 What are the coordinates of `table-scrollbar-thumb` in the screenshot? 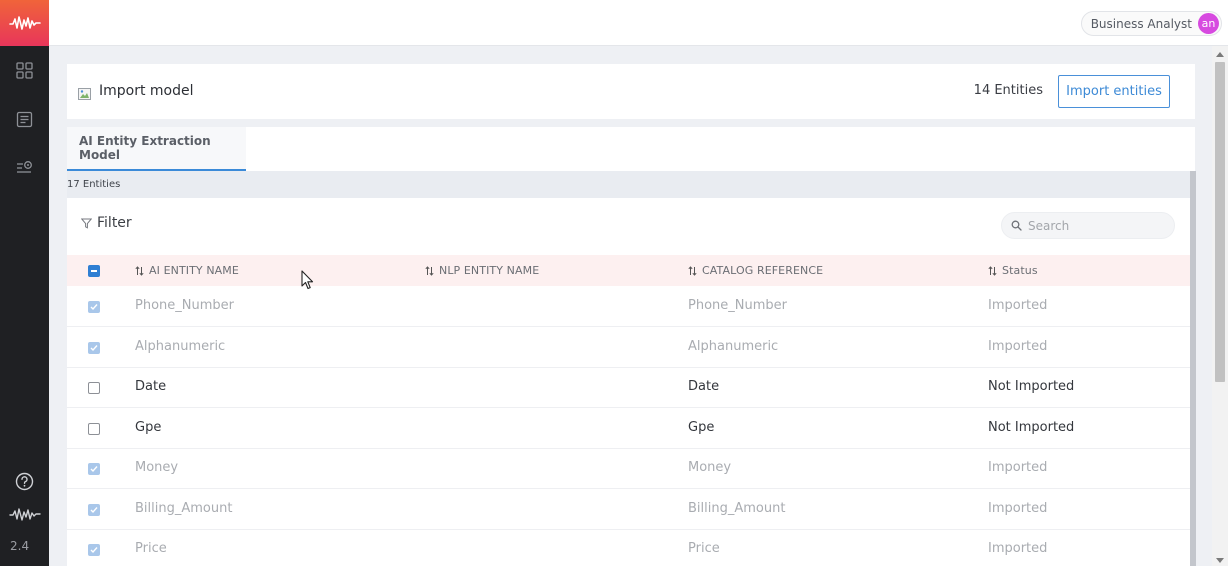 It's located at (1193, 368).